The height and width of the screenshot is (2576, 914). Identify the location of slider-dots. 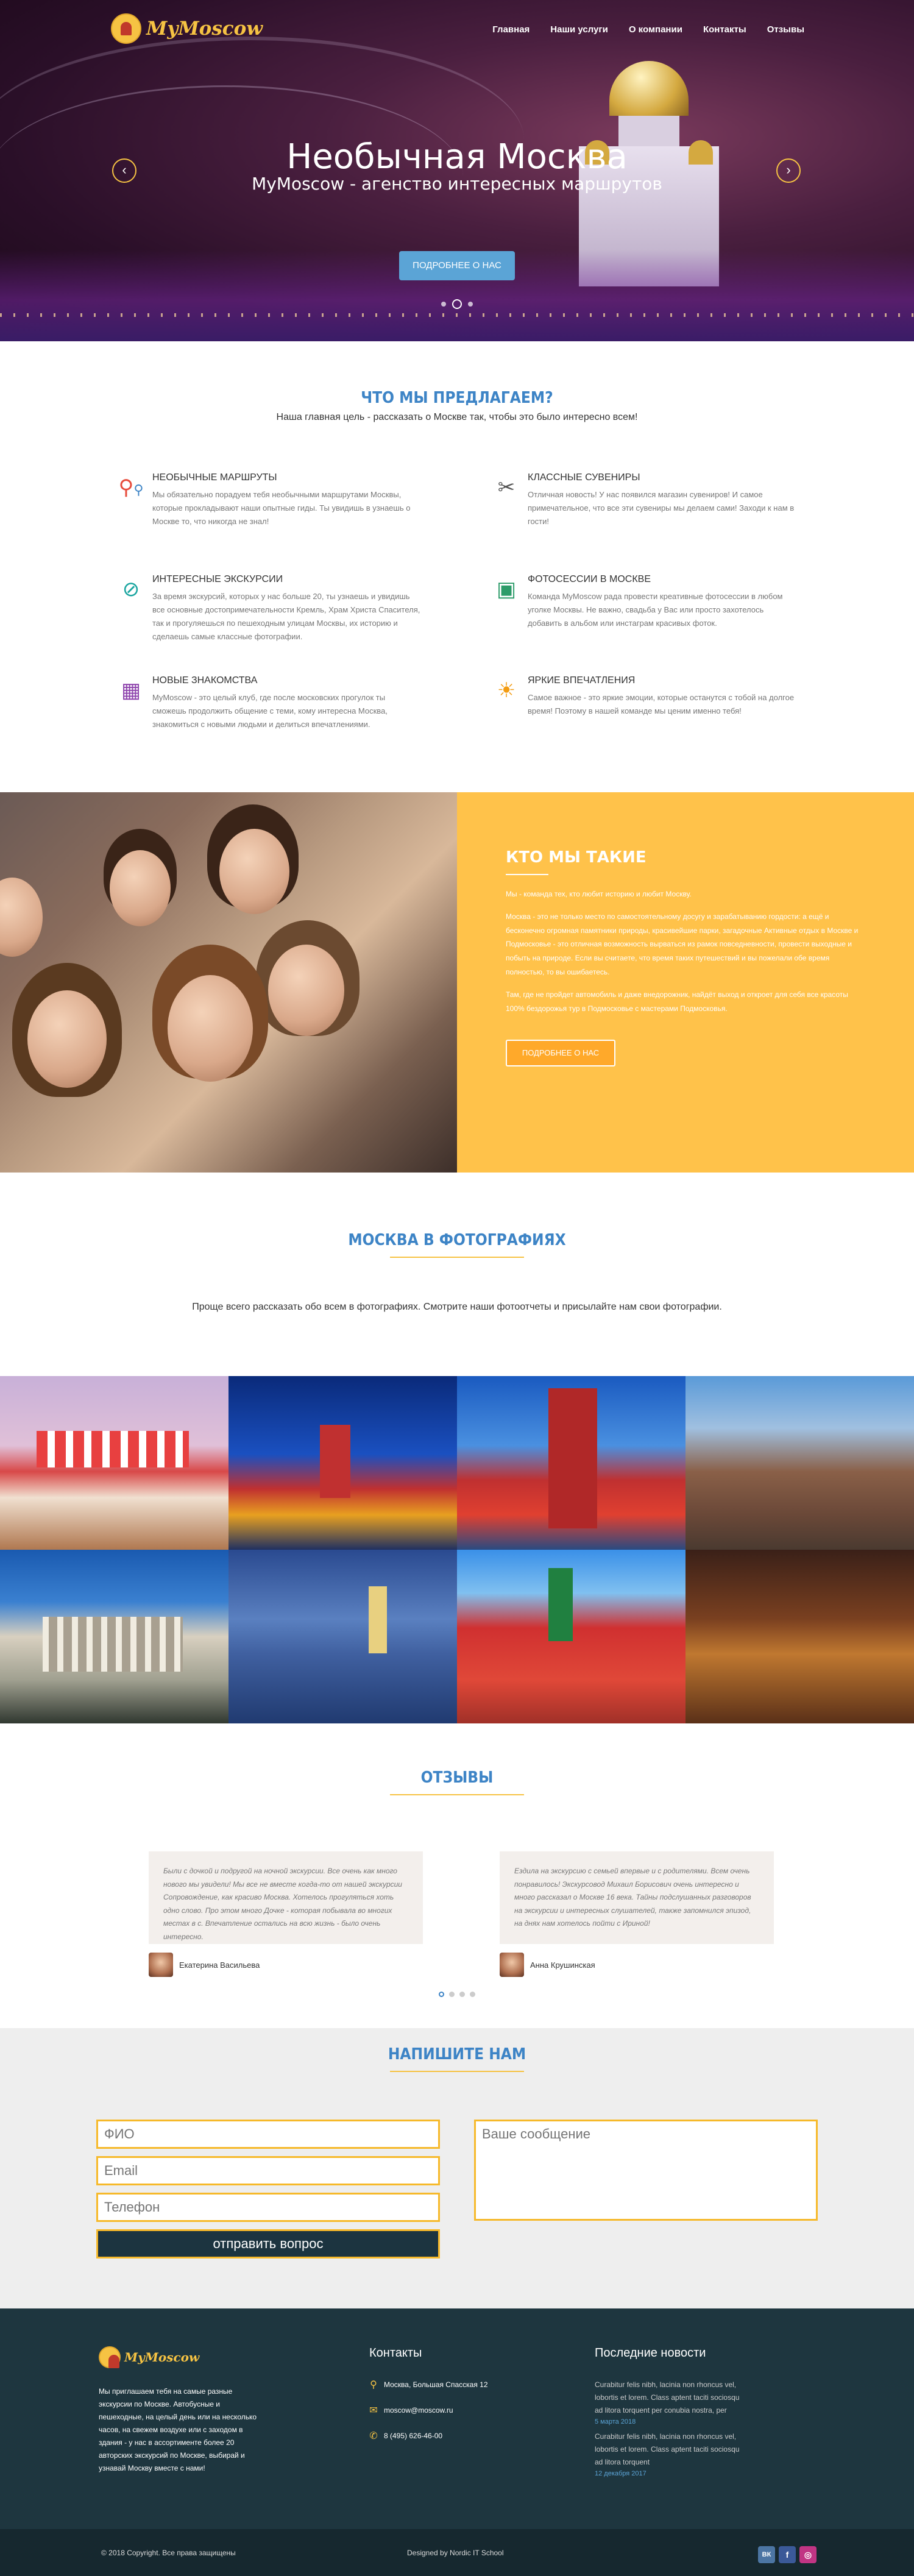
(457, 304).